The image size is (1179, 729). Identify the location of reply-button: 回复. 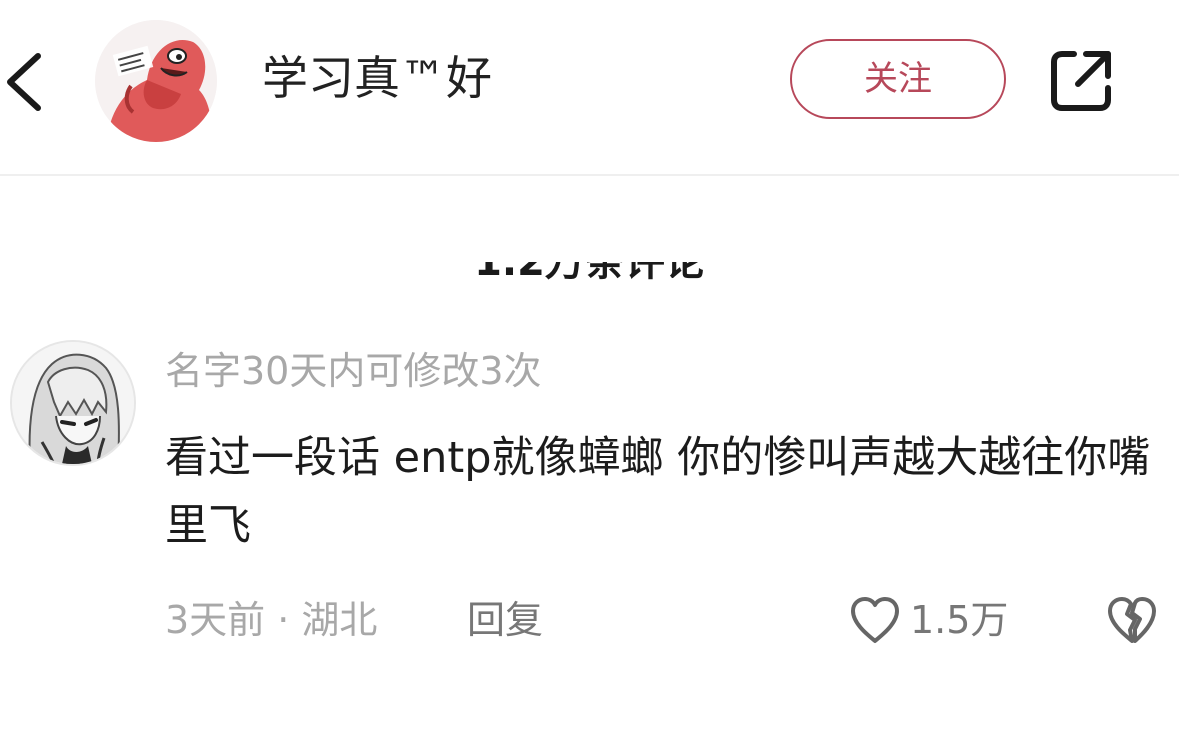
(505, 620).